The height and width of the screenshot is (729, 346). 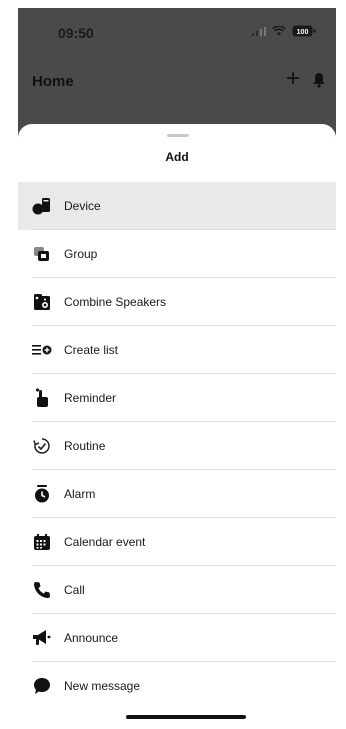 I want to click on svg-text: 100, so click(x=303, y=32).